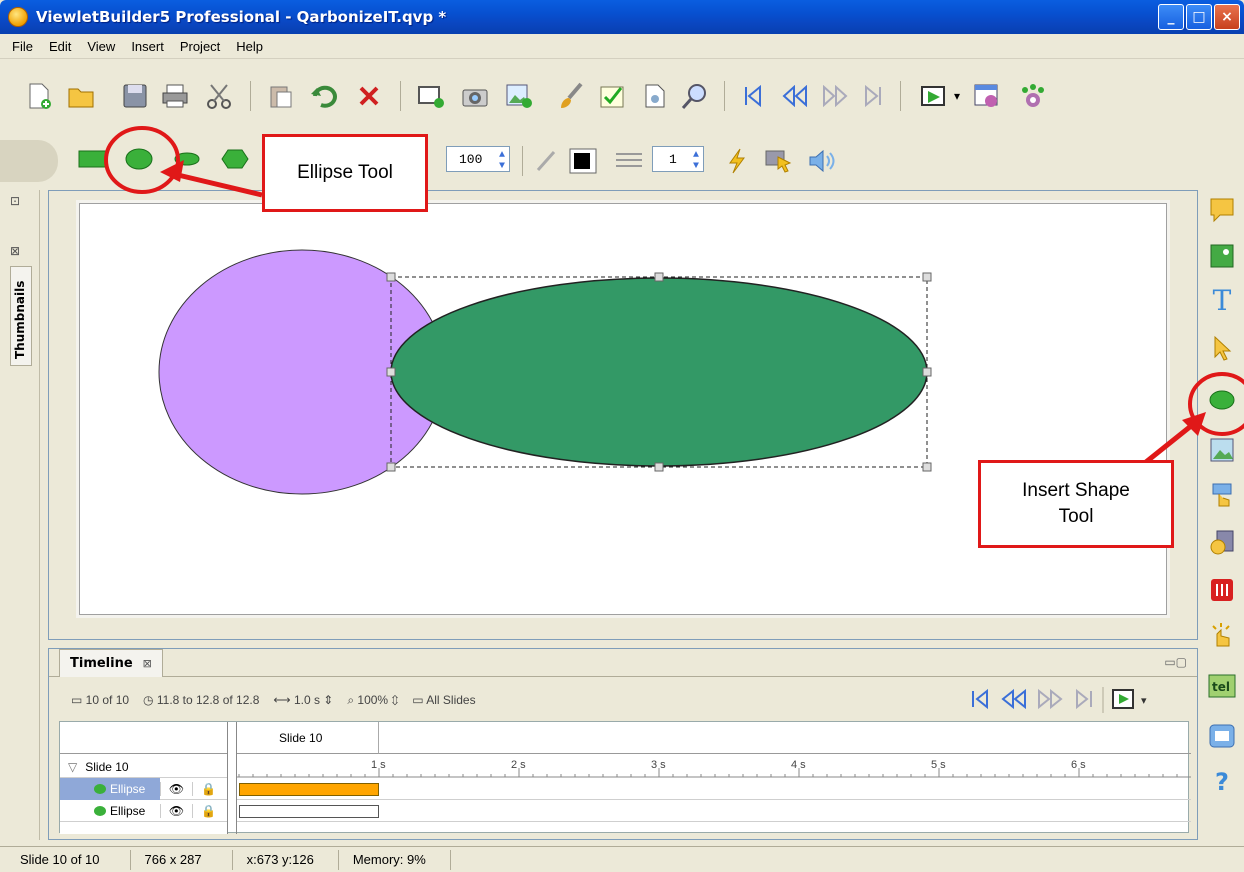 Image resolution: width=1244 pixels, height=872 pixels. I want to click on timeline-slide-header: Slide 10, so click(308, 738).